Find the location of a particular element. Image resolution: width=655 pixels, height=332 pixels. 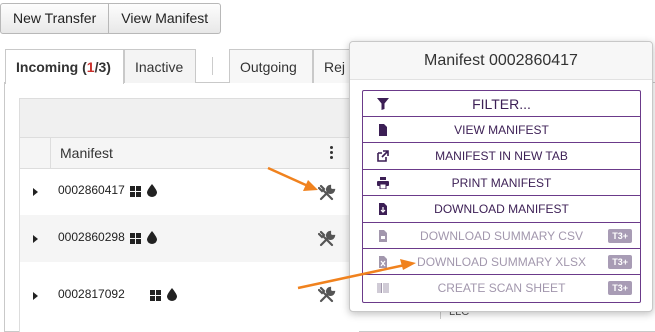

arrow-to-xlsx-item is located at coordinates (356, 274).